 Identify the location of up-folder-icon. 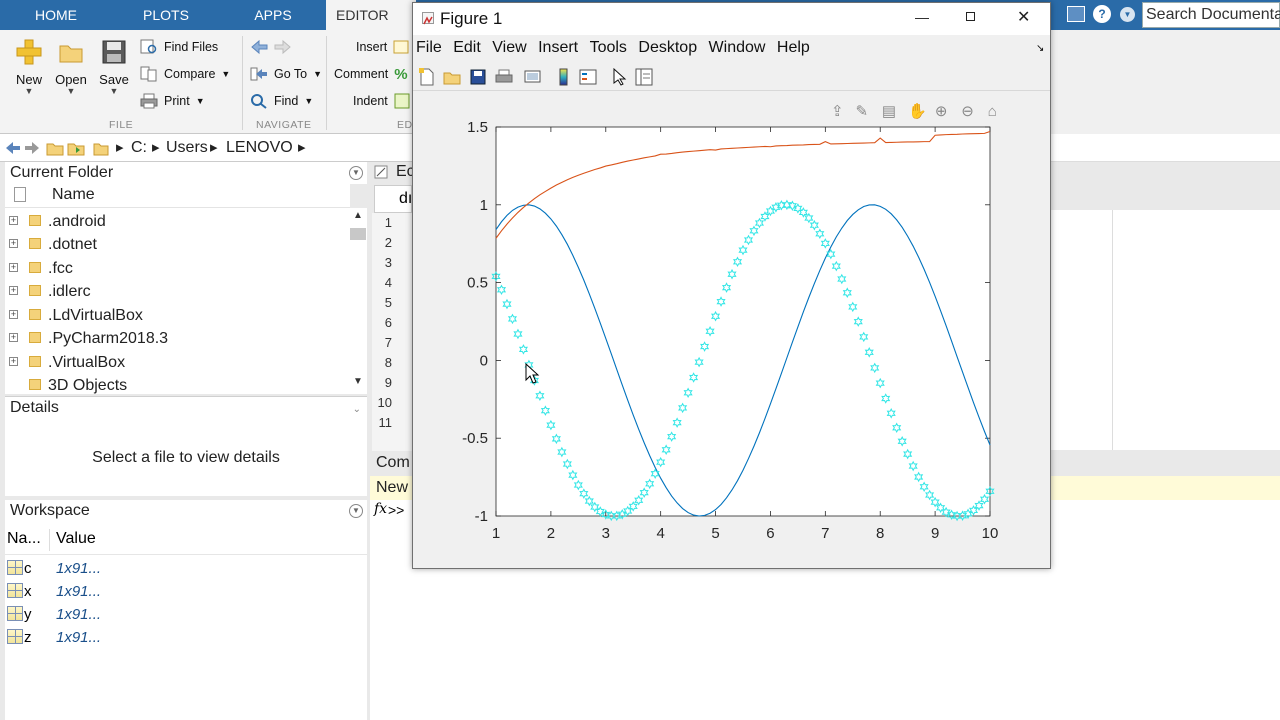
(55, 148).